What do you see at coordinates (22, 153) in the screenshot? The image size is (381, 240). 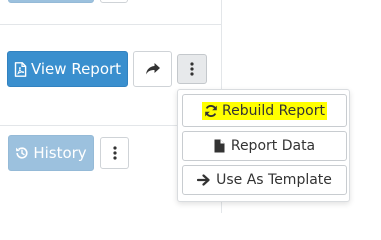 I see `history-icon` at bounding box center [22, 153].